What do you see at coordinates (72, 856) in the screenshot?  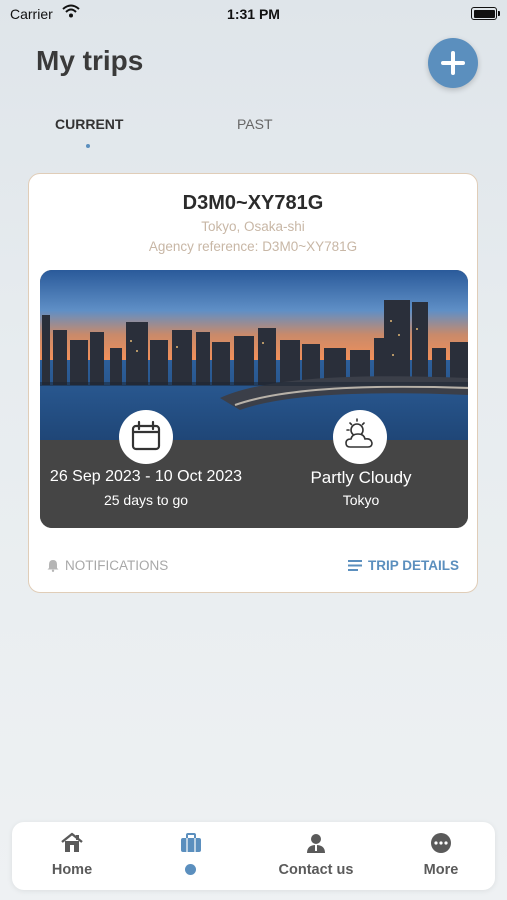 I see `nav-home: Home` at bounding box center [72, 856].